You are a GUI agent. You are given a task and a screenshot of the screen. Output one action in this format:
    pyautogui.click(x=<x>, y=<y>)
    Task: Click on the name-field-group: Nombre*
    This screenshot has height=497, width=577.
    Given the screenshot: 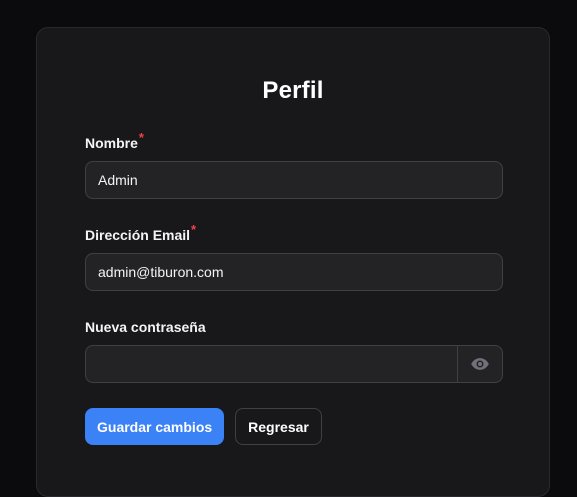 What is the action you would take?
    pyautogui.click(x=294, y=164)
    